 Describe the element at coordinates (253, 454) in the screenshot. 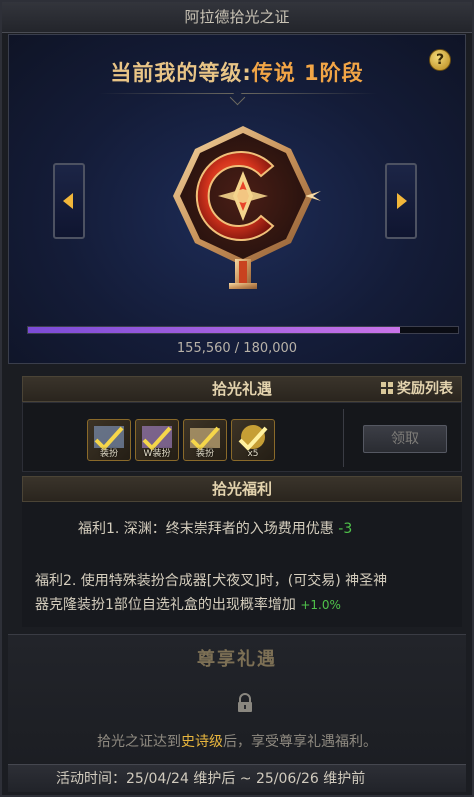

I see `reward-item-count: x5` at that location.